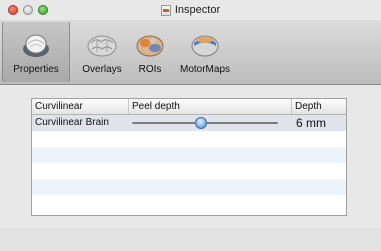 Image resolution: width=381 pixels, height=251 pixels. What do you see at coordinates (204, 69) in the screenshot?
I see `toolbar-label-motormaps: MotorMaps` at bounding box center [204, 69].